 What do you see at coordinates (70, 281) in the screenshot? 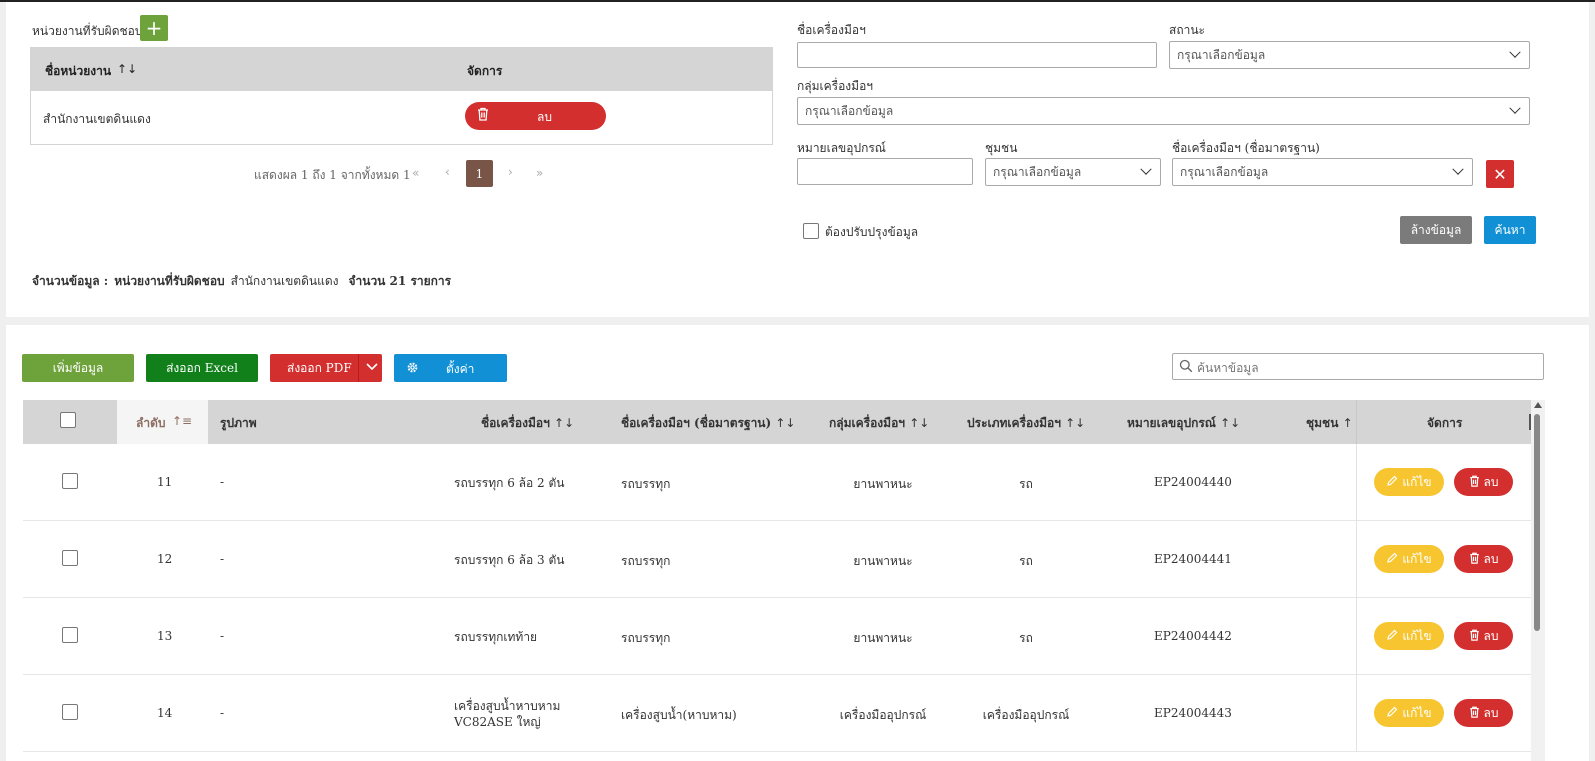
I see `summary-label: จำนวนข้อมูล :` at bounding box center [70, 281].